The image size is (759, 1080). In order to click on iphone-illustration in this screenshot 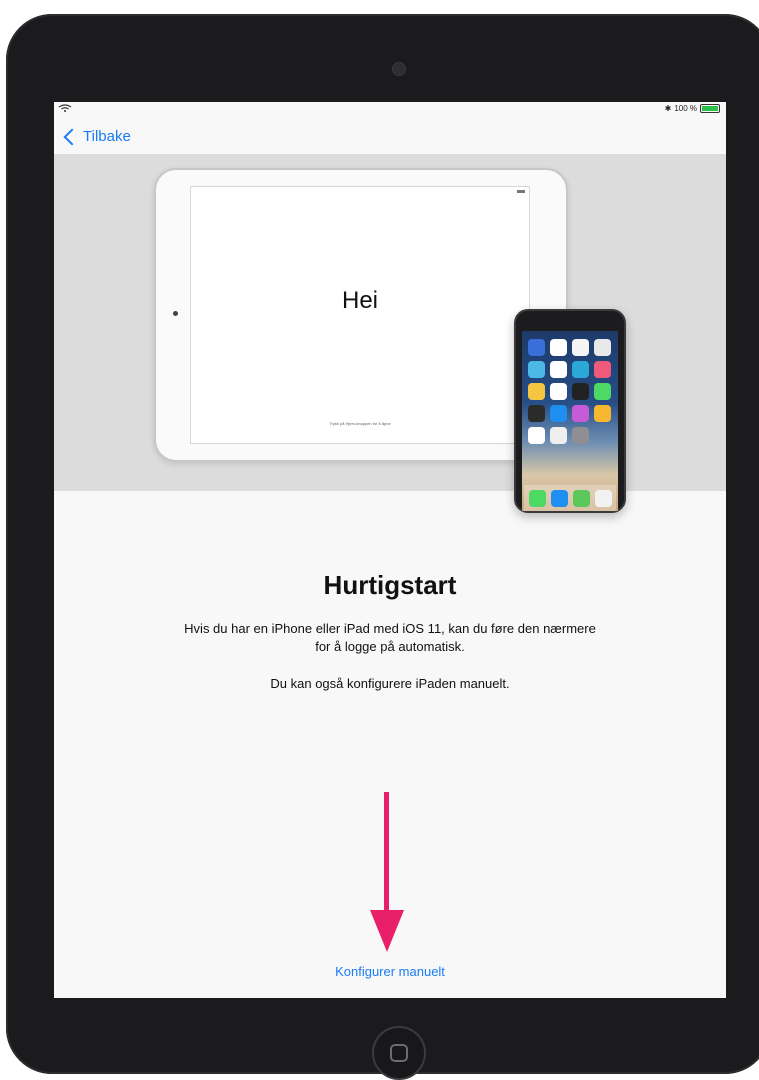, I will do `click(570, 411)`.